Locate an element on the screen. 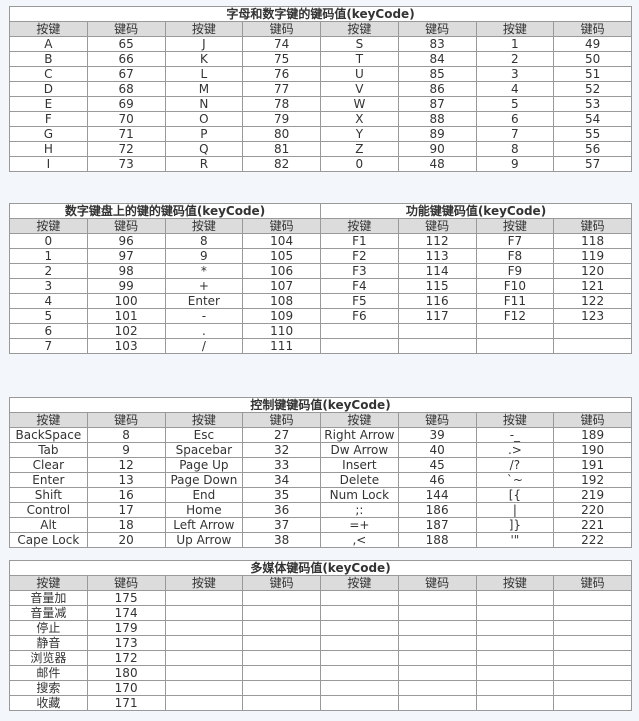 The height and width of the screenshot is (721, 639). key-name-cell: A is located at coordinates (48, 44).